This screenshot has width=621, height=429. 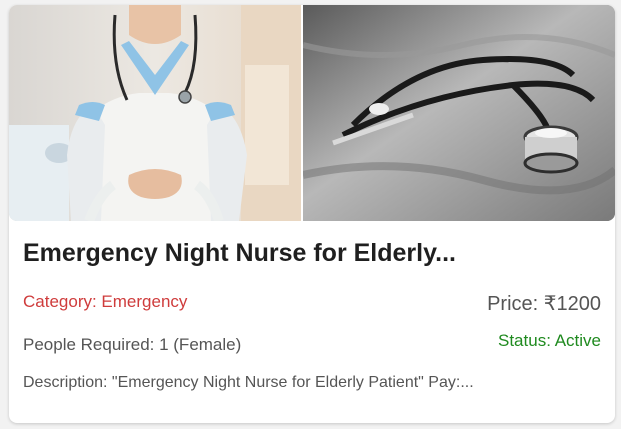 What do you see at coordinates (549, 340) in the screenshot?
I see `status-label: Status: Active` at bounding box center [549, 340].